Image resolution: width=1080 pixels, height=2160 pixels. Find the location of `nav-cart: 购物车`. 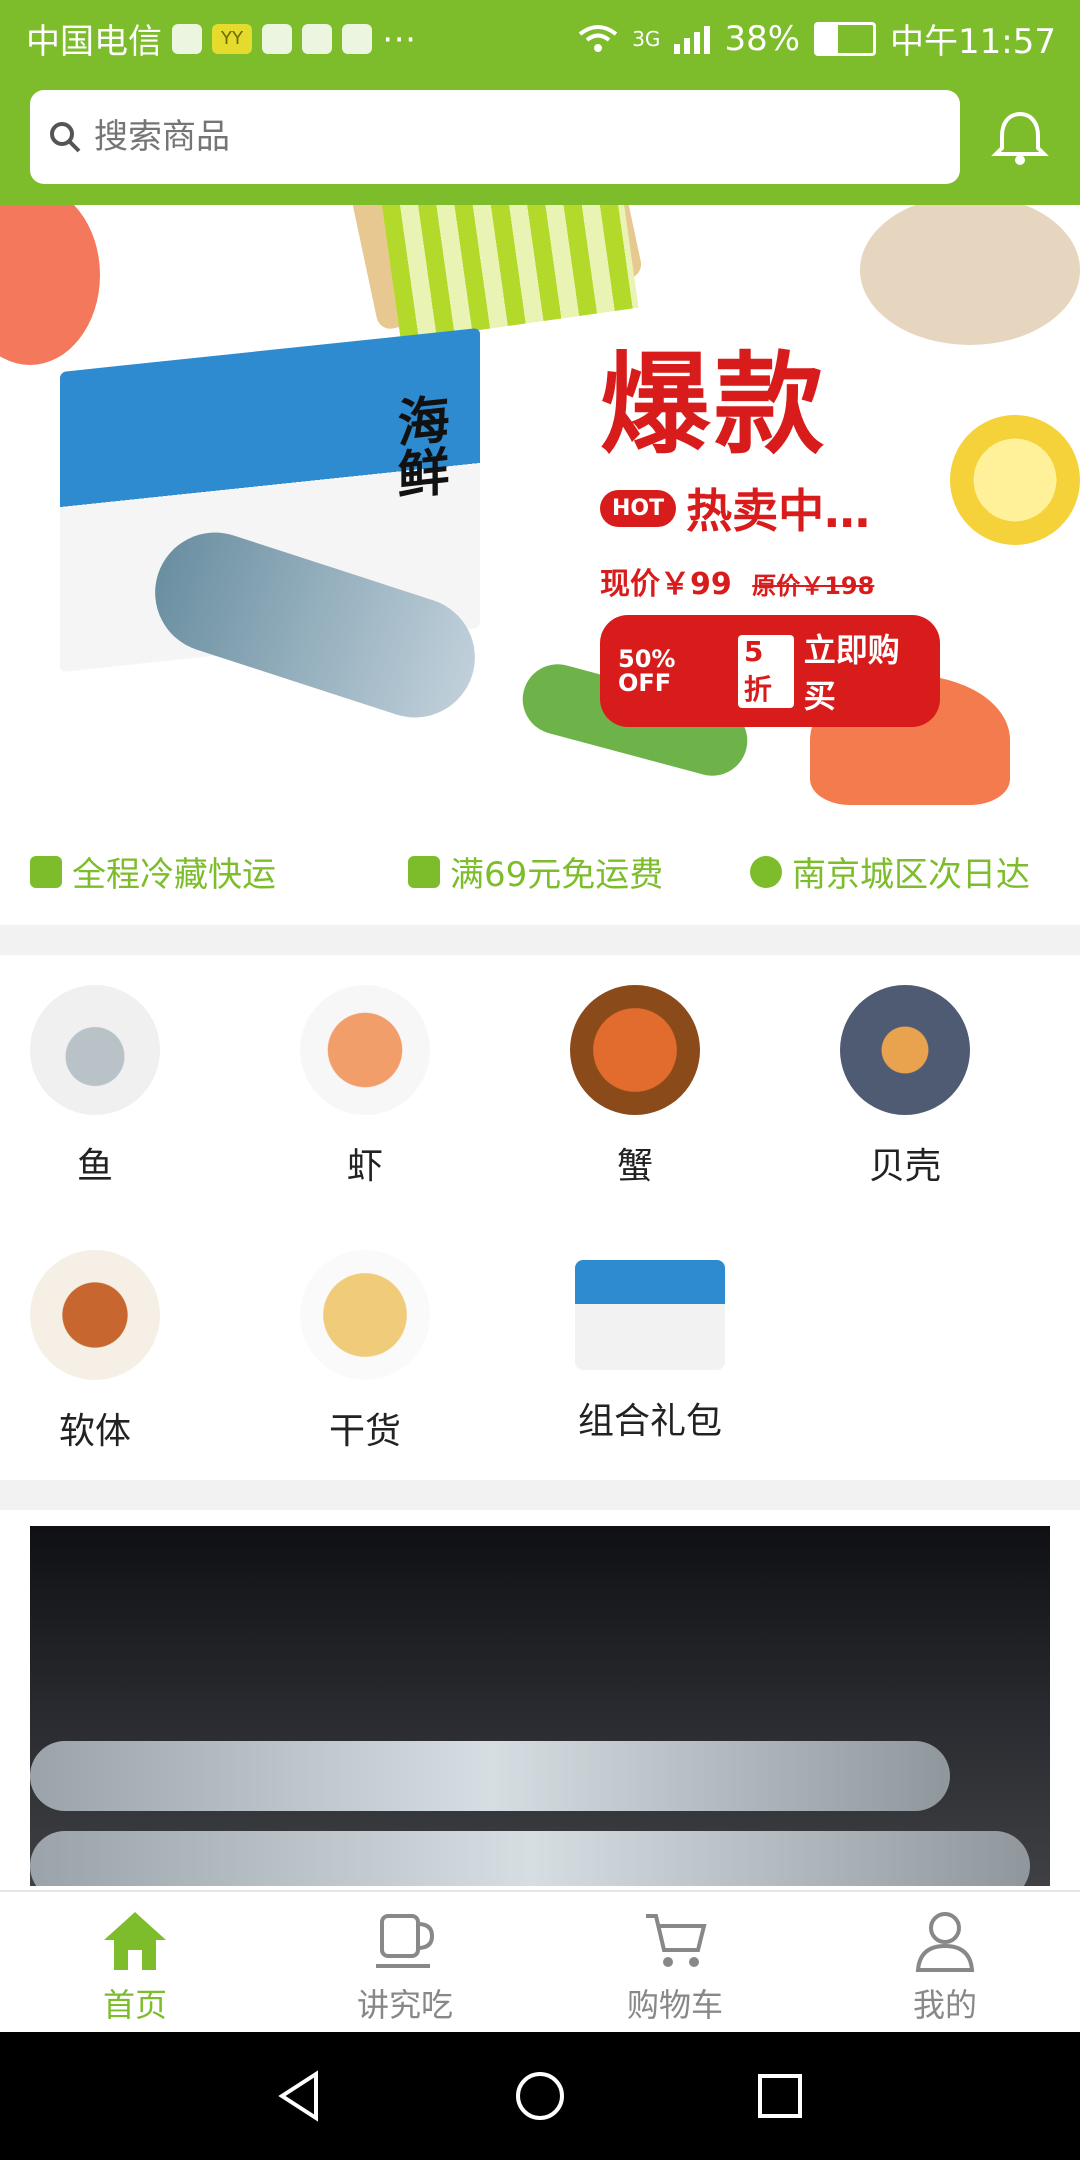

nav-cart: 购物车 is located at coordinates (675, 1967).